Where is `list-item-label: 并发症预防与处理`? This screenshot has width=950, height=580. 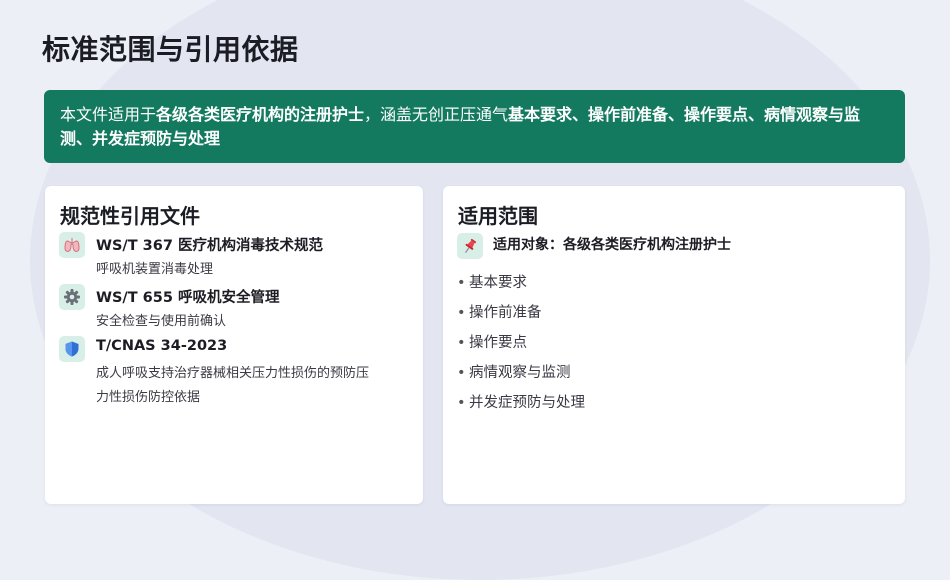
list-item-label: 并发症预防与处理 is located at coordinates (527, 403).